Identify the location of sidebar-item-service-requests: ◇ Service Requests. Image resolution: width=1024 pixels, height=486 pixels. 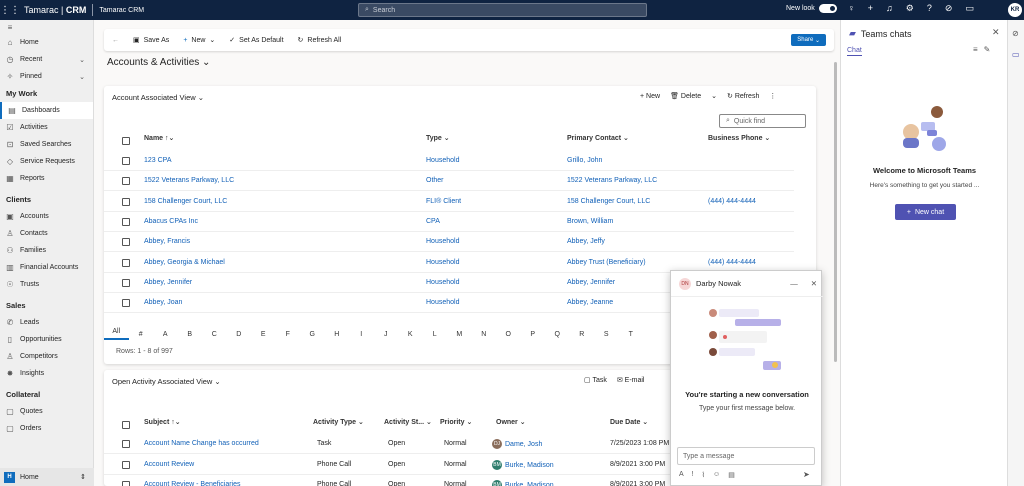
(46, 161).